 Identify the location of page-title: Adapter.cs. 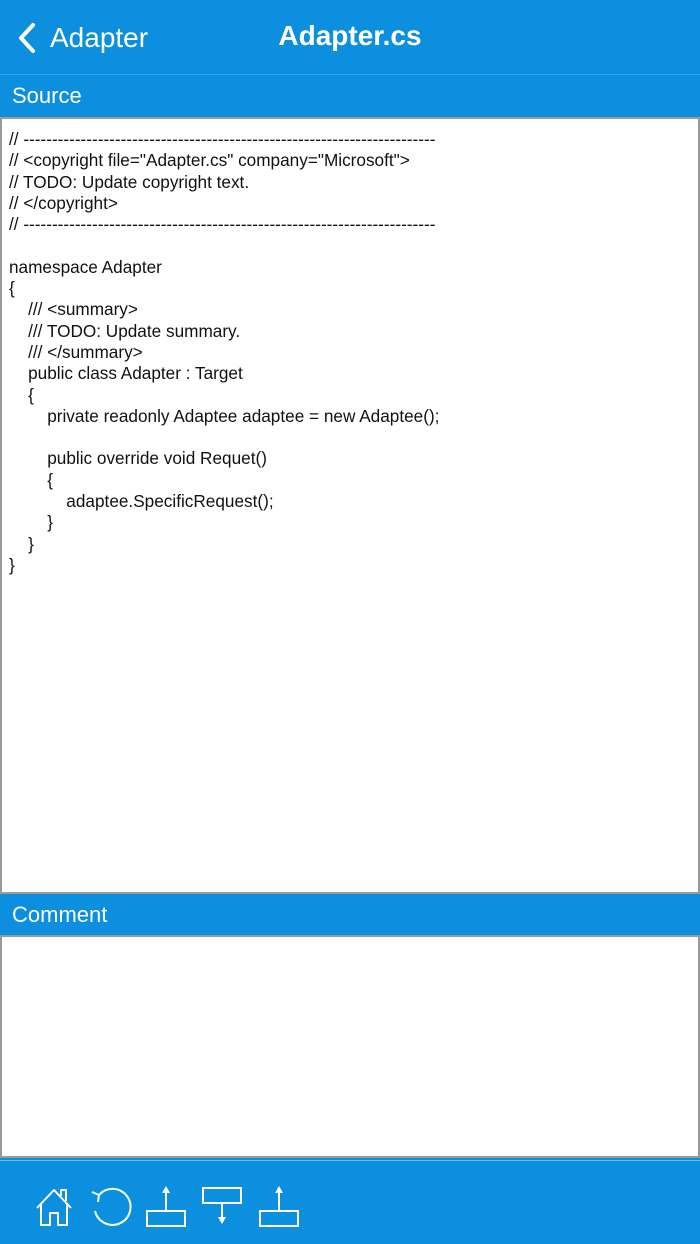
(350, 35).